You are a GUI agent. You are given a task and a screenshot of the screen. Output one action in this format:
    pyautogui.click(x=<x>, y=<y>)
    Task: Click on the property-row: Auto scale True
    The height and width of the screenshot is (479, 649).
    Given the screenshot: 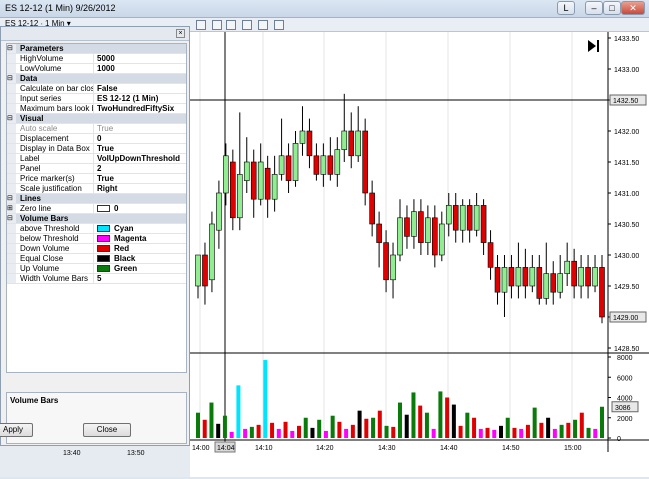 What is the action you would take?
    pyautogui.click(x=96, y=129)
    